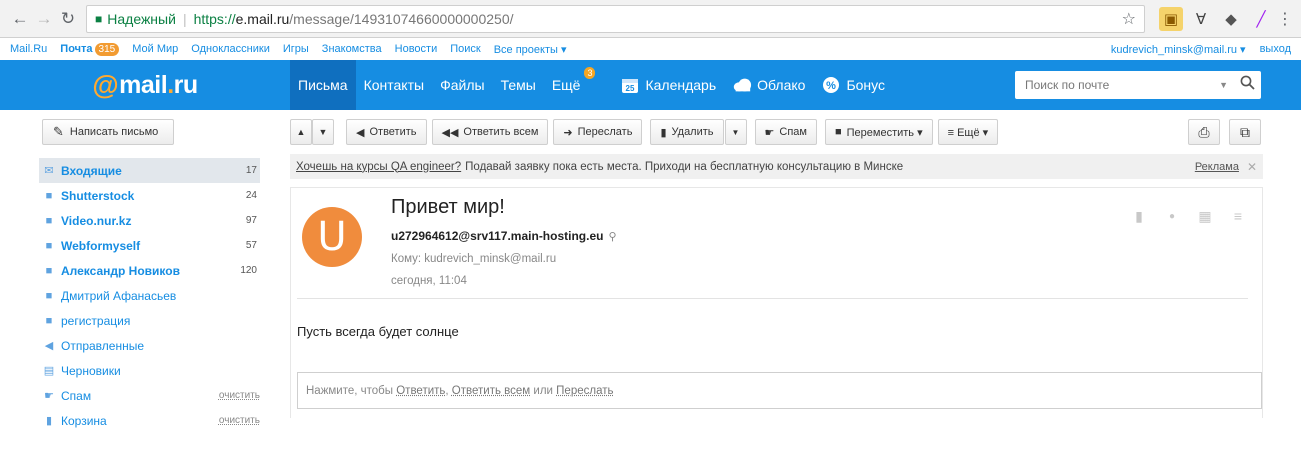 The image size is (1301, 455). I want to click on tab-bonus: % Бонус, so click(853, 85).